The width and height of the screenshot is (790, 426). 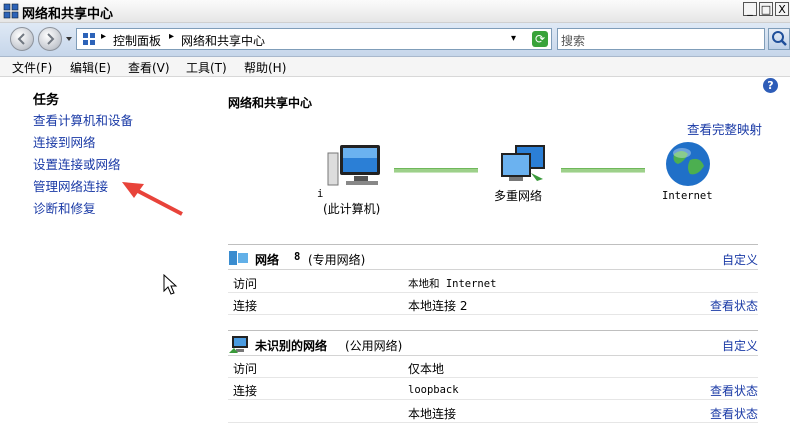 I want to click on forward-button, so click(x=50, y=39).